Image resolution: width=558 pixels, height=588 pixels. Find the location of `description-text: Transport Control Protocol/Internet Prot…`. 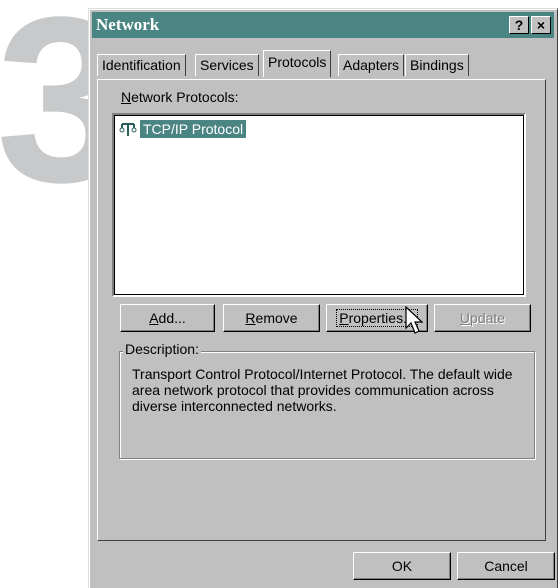

description-text: Transport Control Protocol/Internet Prot… is located at coordinates (322, 390).